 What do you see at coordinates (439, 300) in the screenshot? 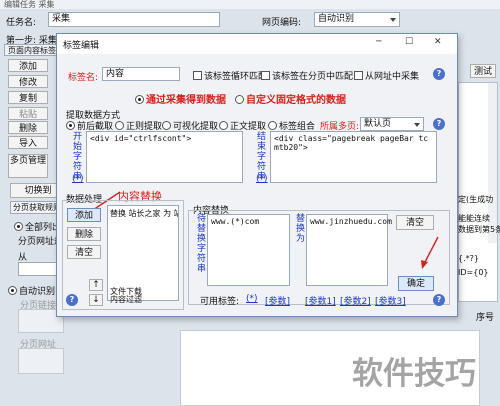
I see `help-icon-4: ?` at bounding box center [439, 300].